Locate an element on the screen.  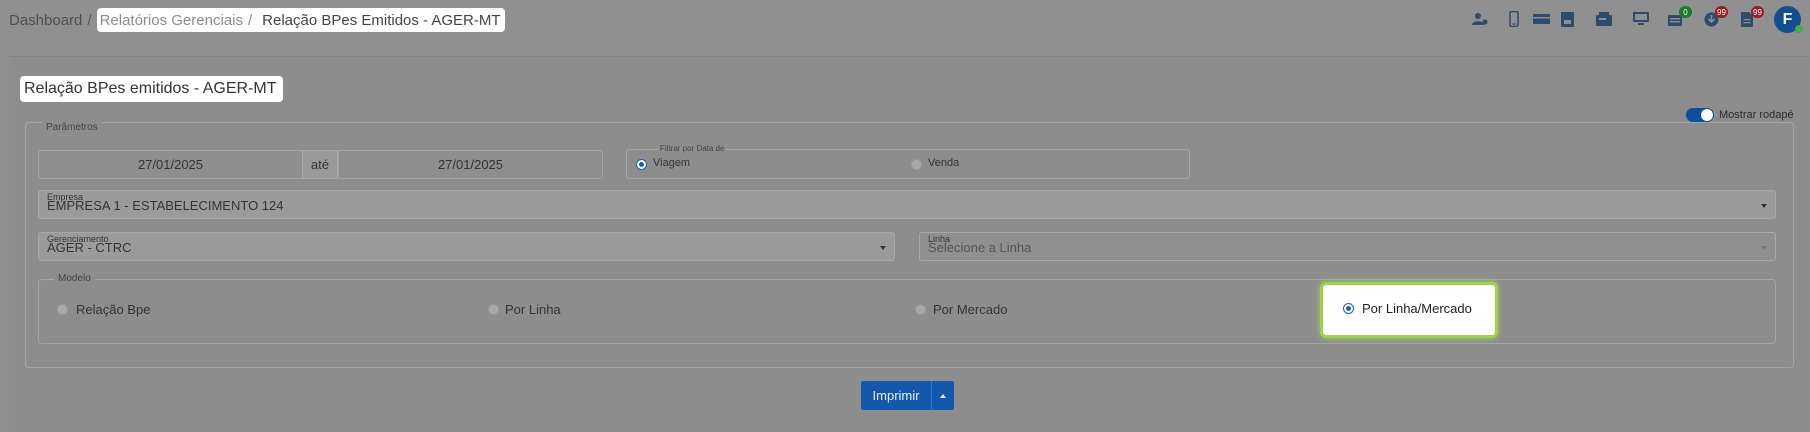
caret-up-icon is located at coordinates (943, 395).